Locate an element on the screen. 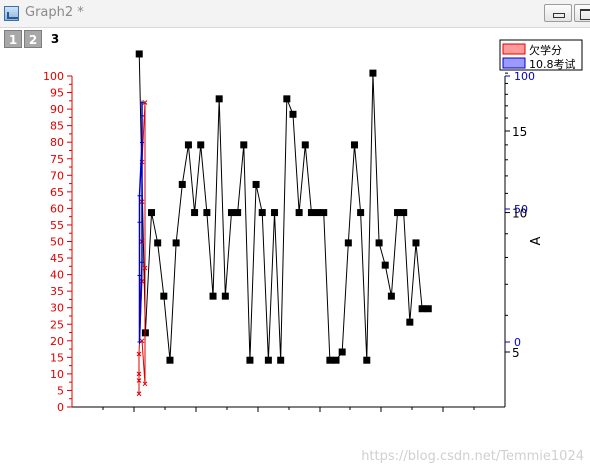  left-axis-tick-label: 65 is located at coordinates (57, 192).